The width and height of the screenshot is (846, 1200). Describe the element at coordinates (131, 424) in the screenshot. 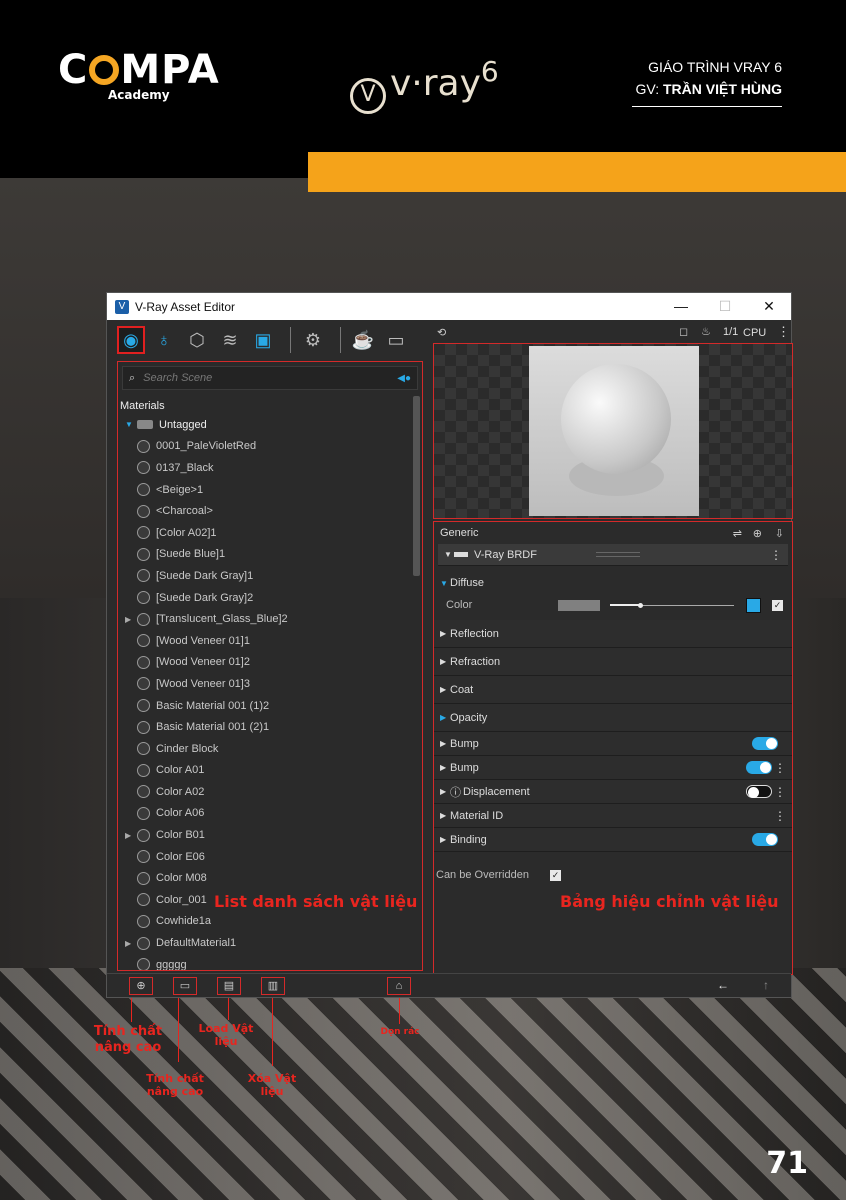

I see `expand-icon: ▼` at that location.